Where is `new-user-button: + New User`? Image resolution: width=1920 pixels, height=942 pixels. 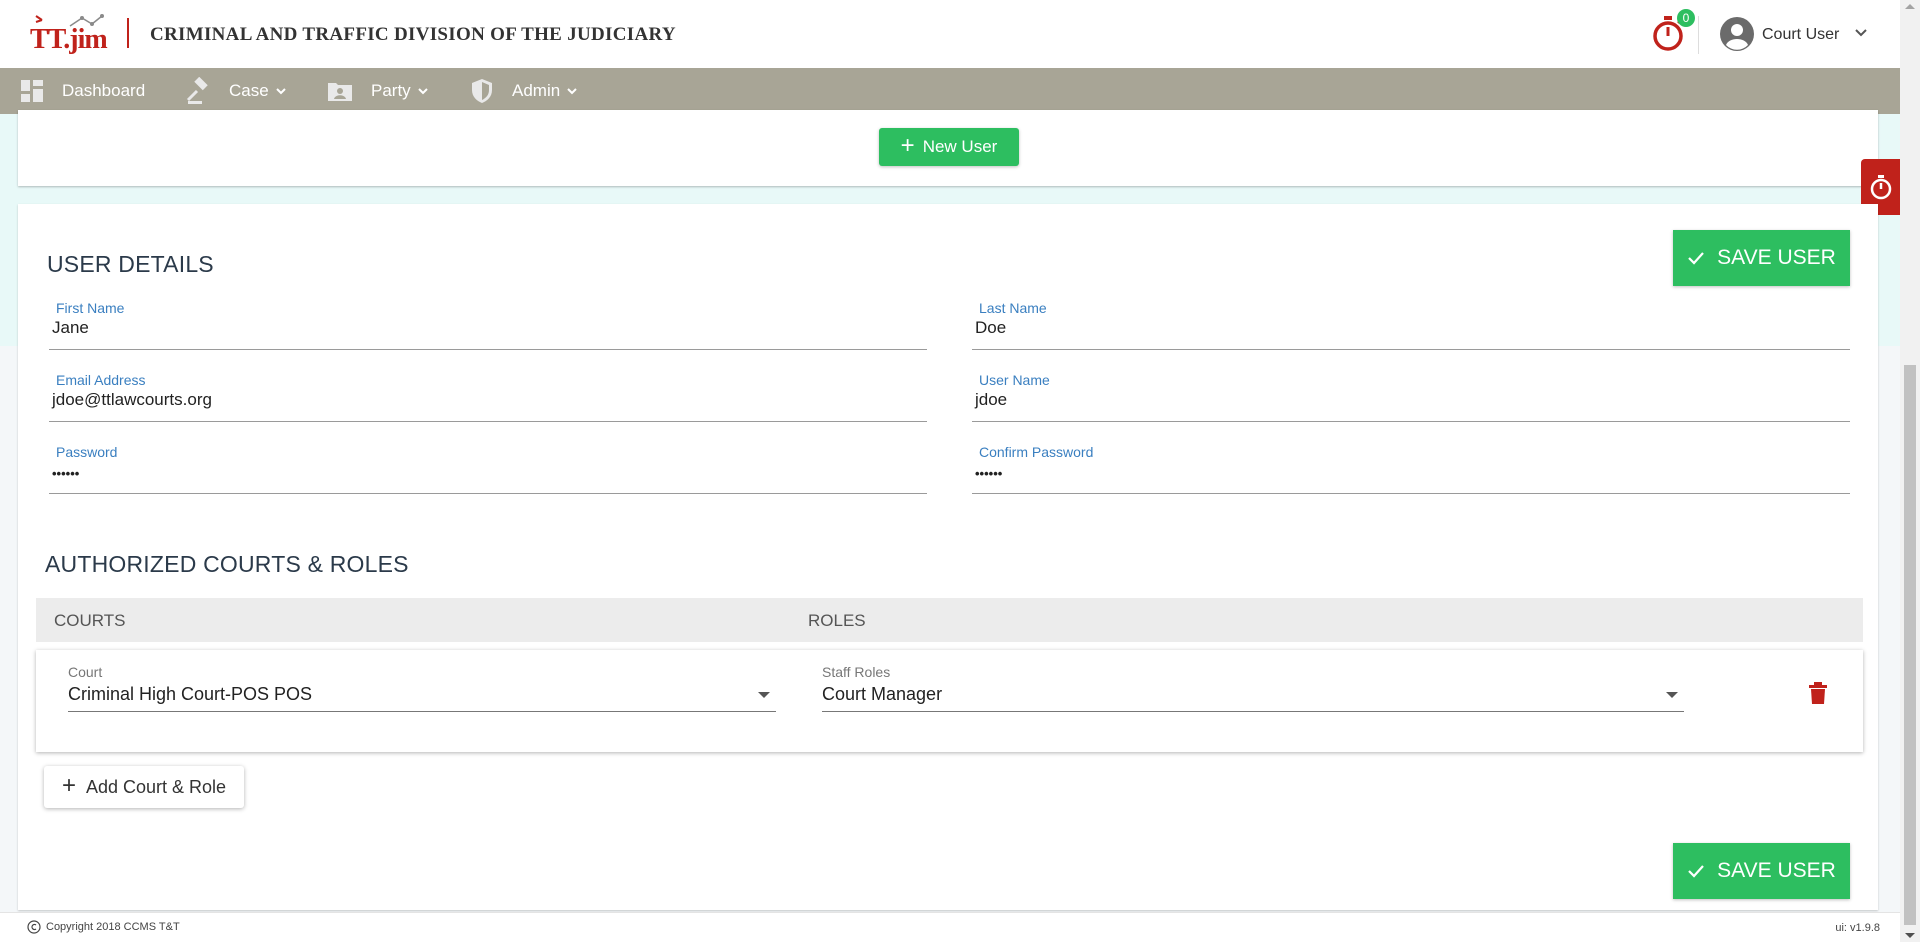 new-user-button: + New User is located at coordinates (949, 147).